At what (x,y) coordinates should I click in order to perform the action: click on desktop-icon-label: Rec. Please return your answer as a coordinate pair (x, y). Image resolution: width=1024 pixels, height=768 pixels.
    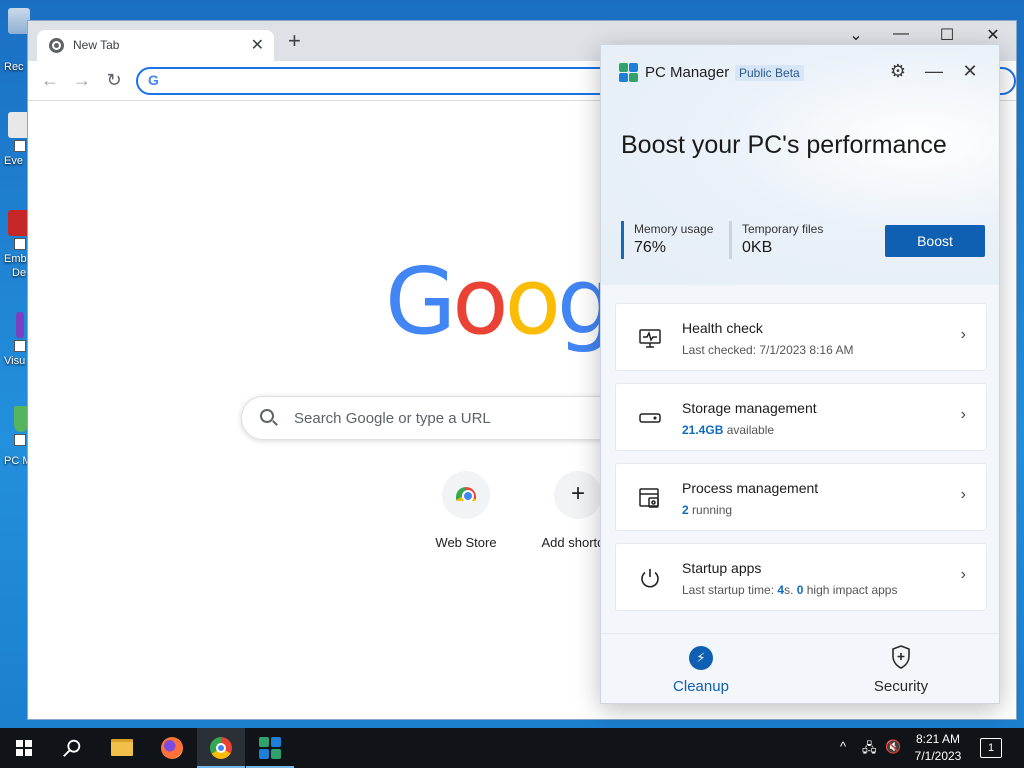
    Looking at the image, I should click on (14, 67).